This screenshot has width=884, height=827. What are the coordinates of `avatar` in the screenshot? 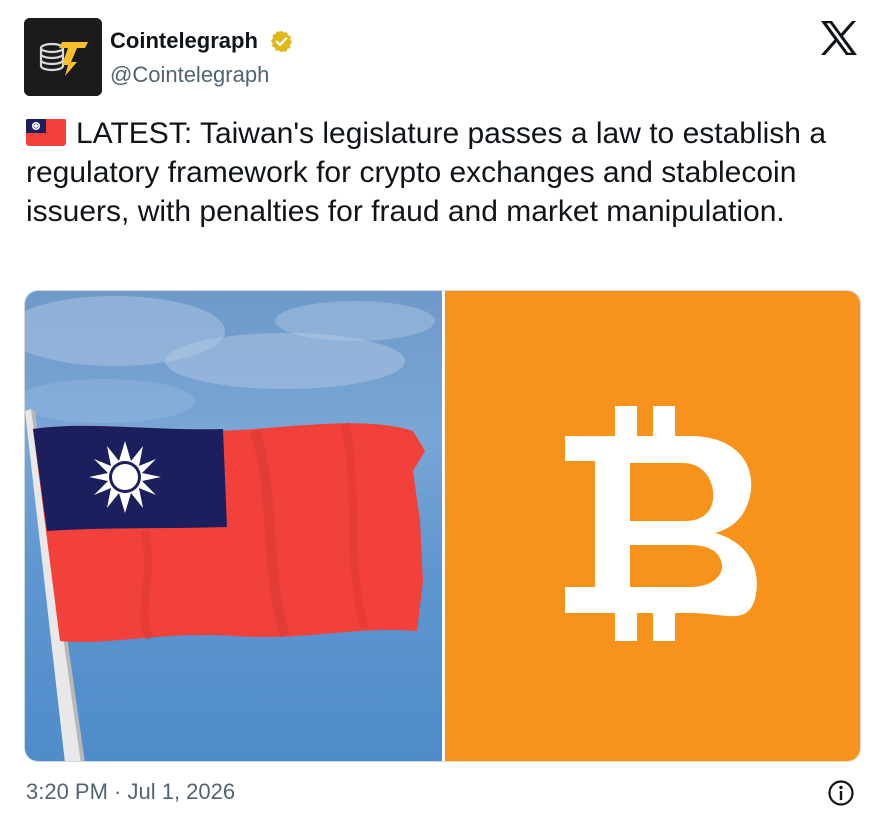 It's located at (63, 57).